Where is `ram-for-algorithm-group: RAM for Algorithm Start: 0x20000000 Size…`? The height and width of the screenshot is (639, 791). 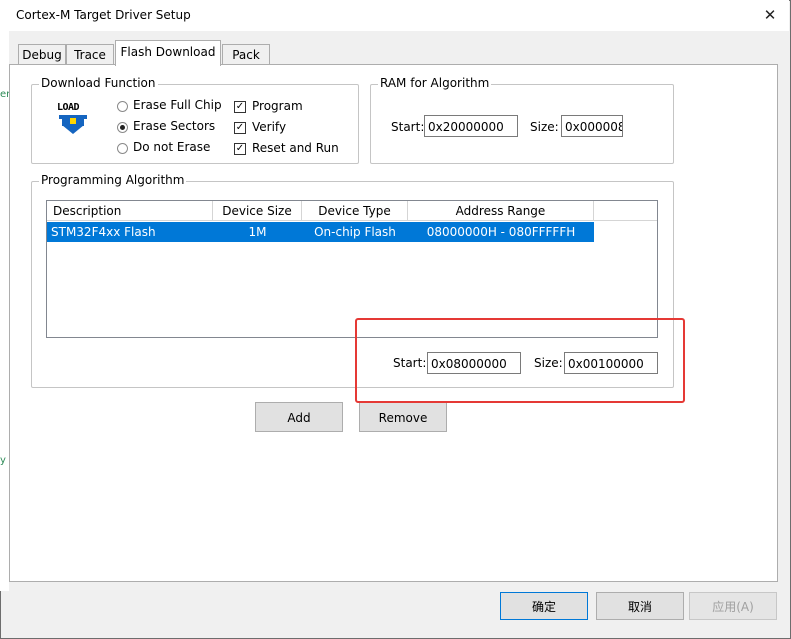
ram-for-algorithm-group: RAM for Algorithm Start: 0x20000000 Size… is located at coordinates (522, 120).